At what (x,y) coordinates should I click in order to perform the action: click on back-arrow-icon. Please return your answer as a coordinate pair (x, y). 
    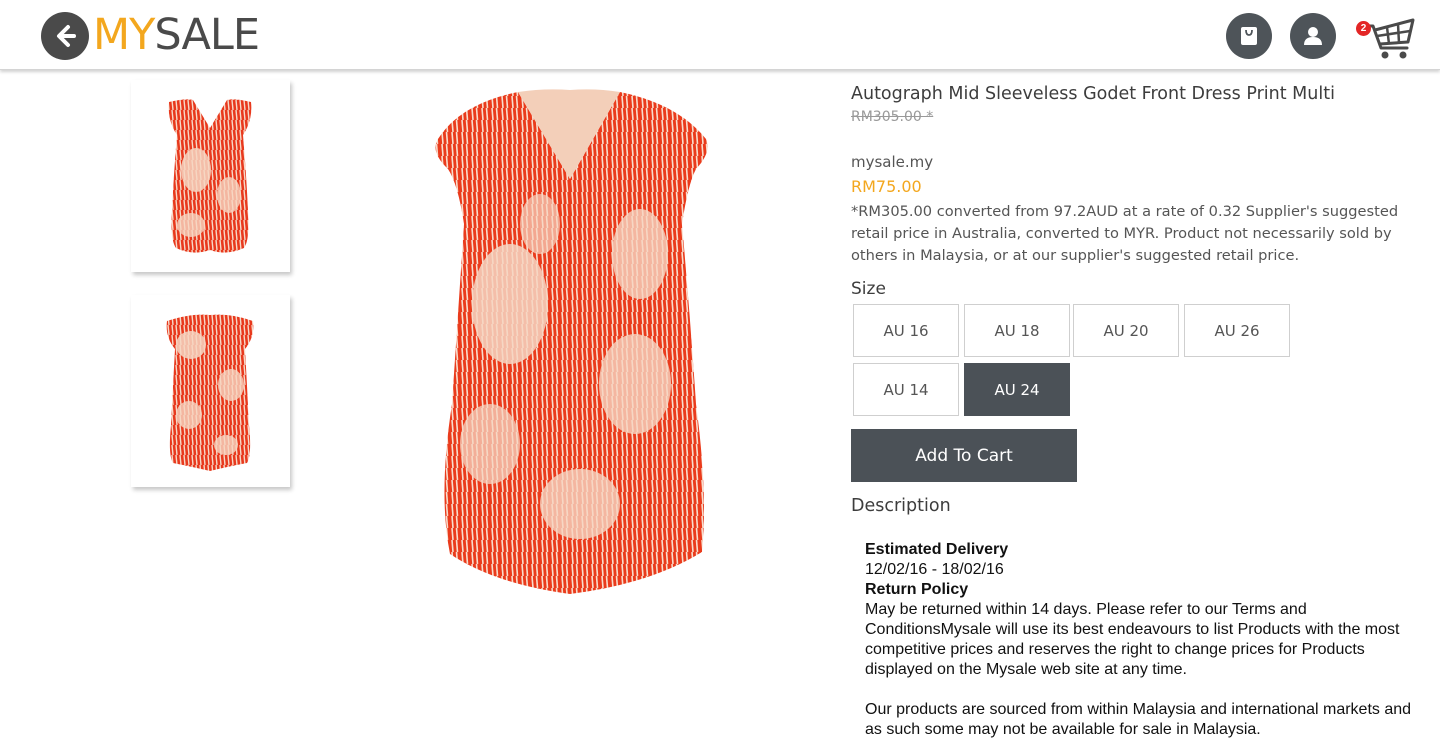
    Looking at the image, I should click on (66, 36).